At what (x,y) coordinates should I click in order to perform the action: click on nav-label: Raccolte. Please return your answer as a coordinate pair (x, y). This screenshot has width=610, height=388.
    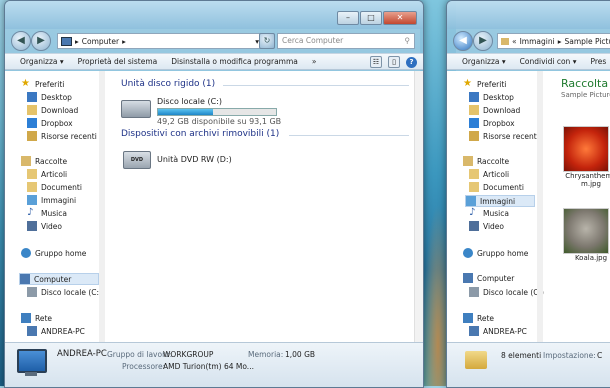
    Looking at the image, I should click on (51, 161).